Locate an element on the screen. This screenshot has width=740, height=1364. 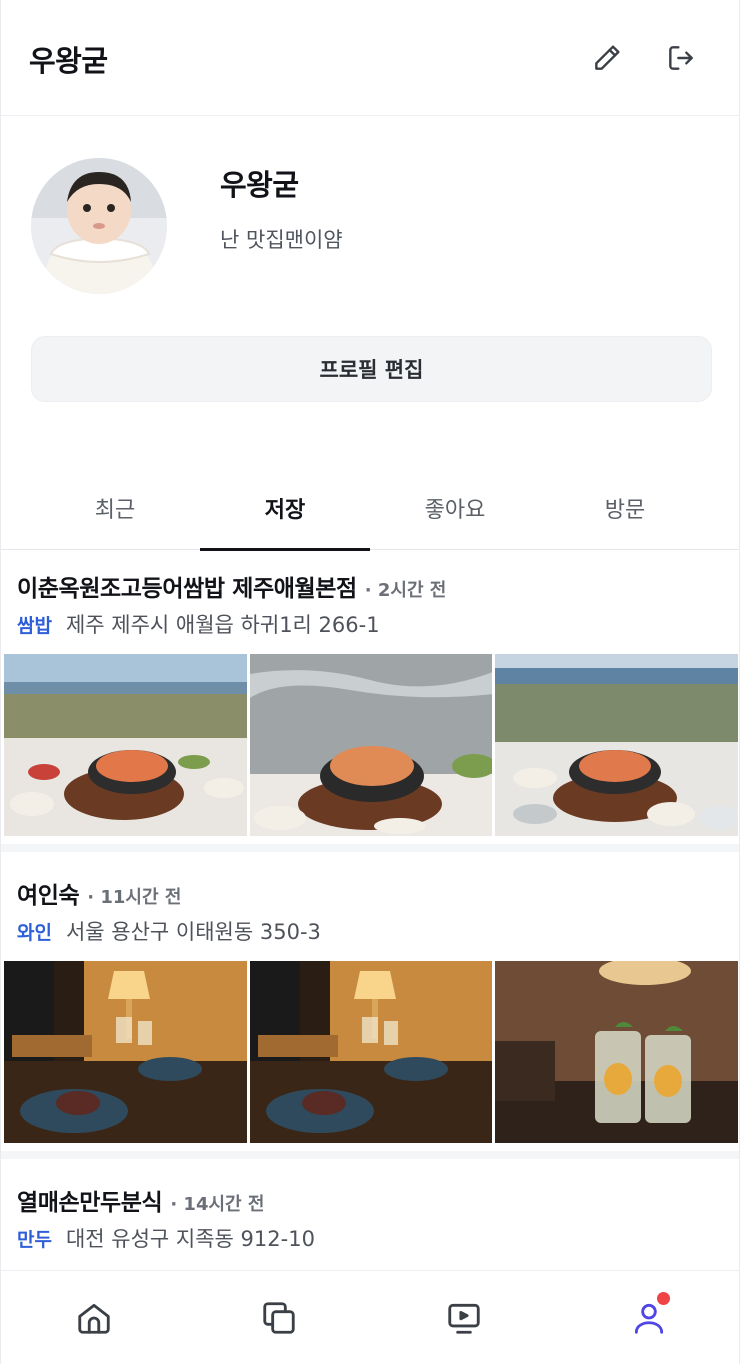
restaurant-name: 이춘옥원조고등어쌈밥 제주애월본점 is located at coordinates (187, 586).